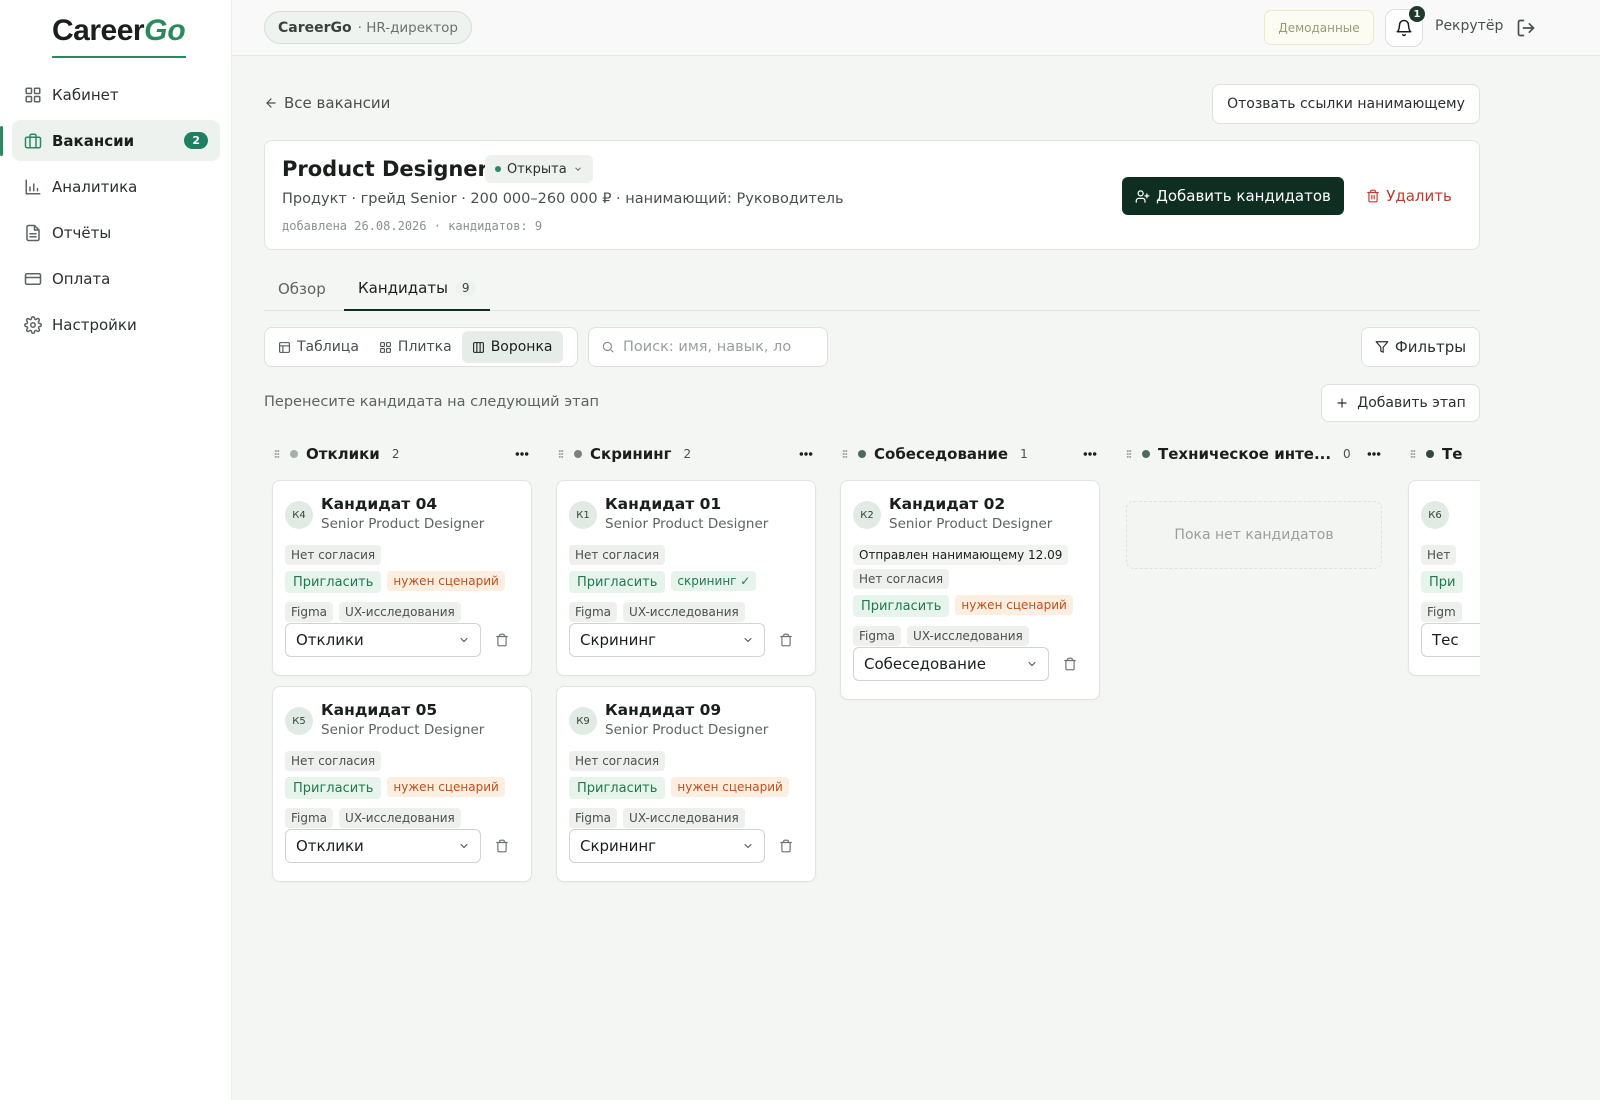  Describe the element at coordinates (663, 710) in the screenshot. I see `candidate-name: Кандидат 09` at that location.